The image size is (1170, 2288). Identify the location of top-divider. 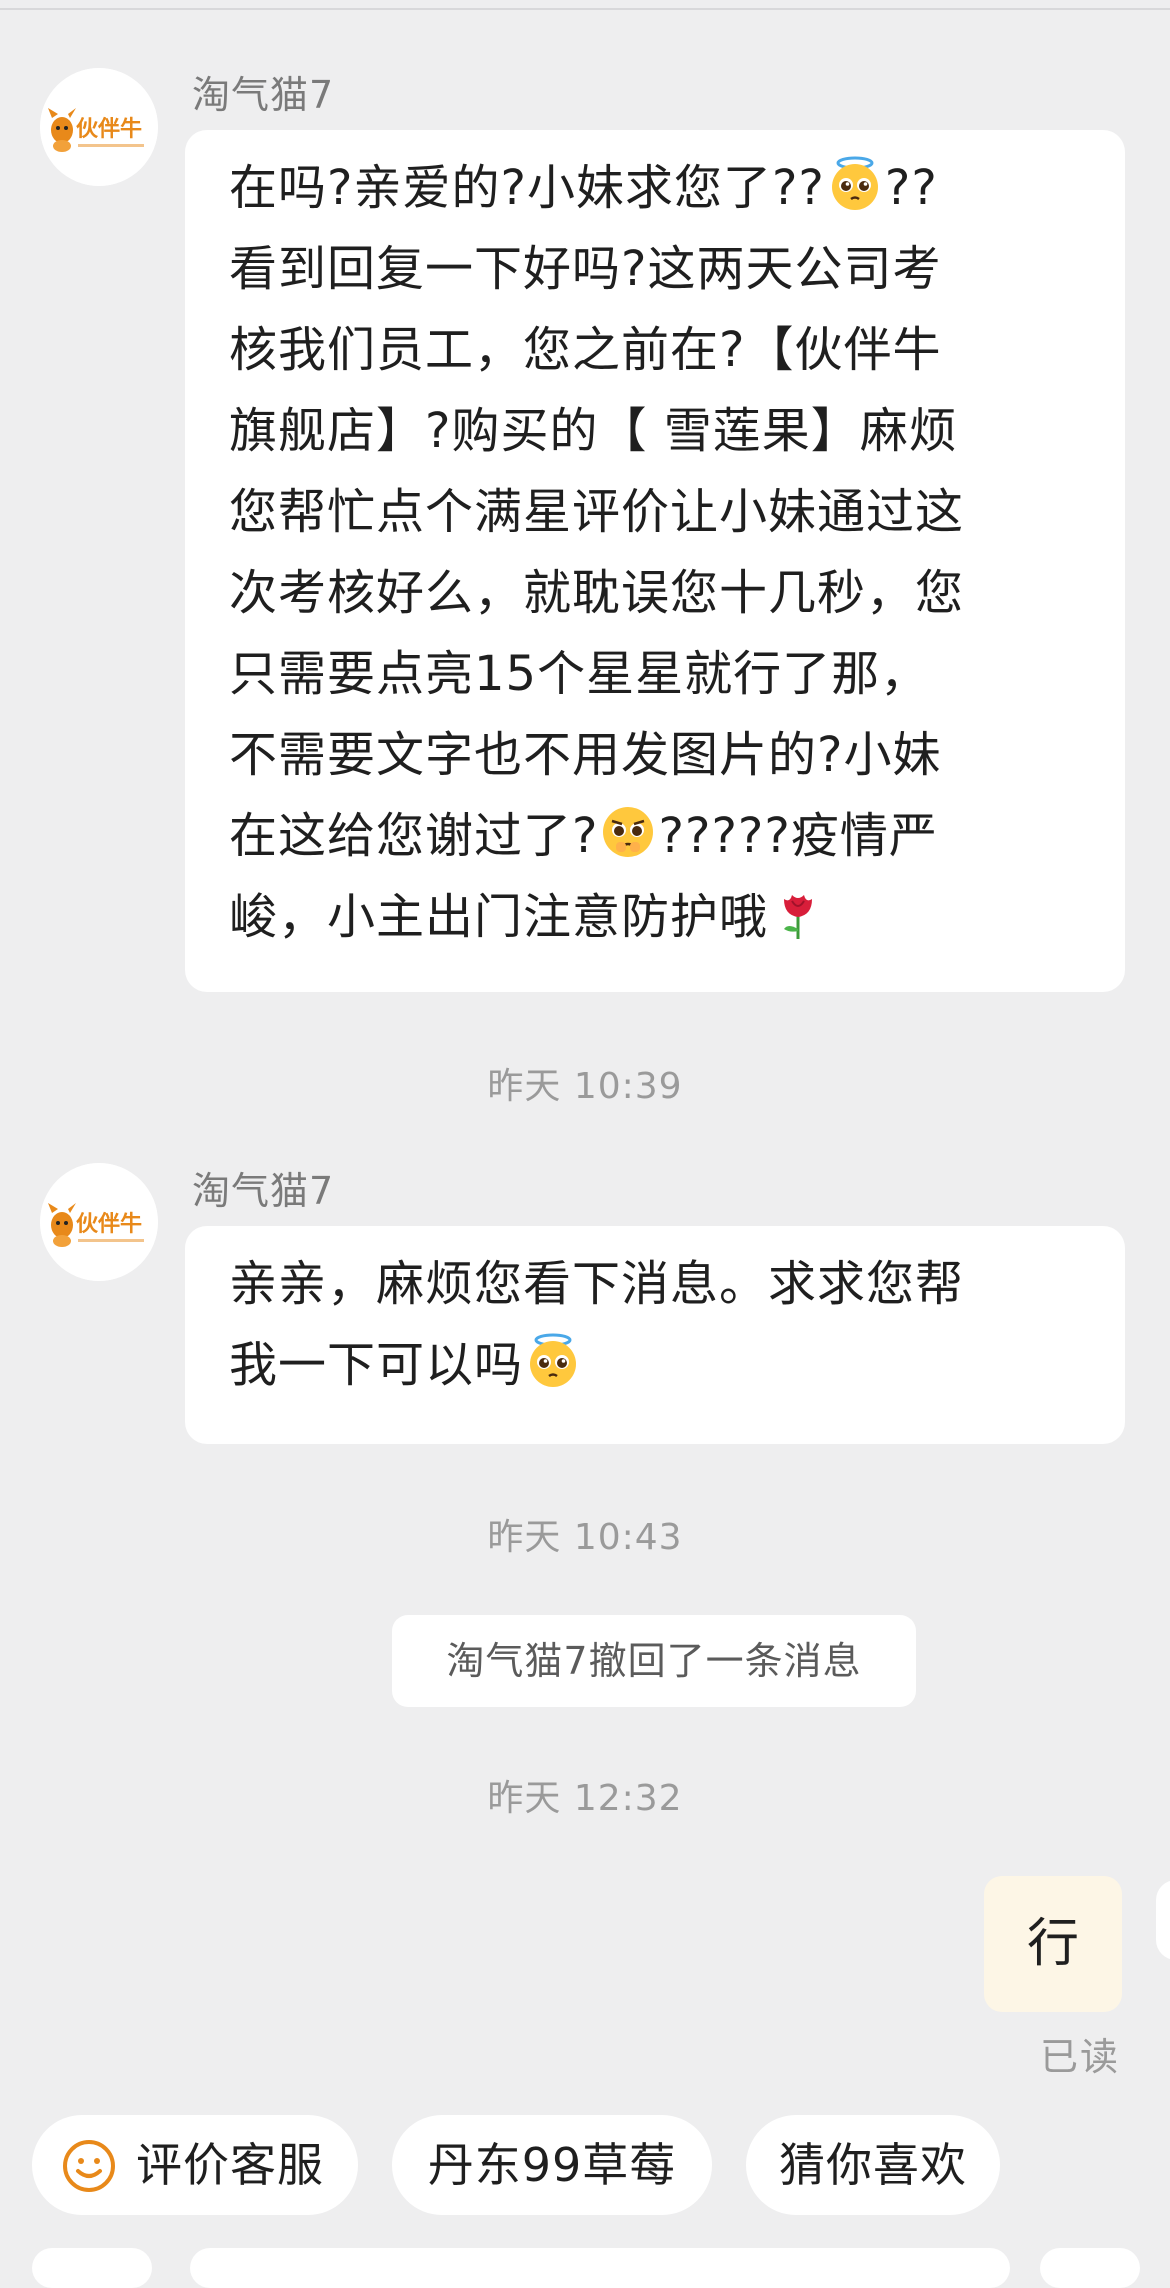
(585, 9).